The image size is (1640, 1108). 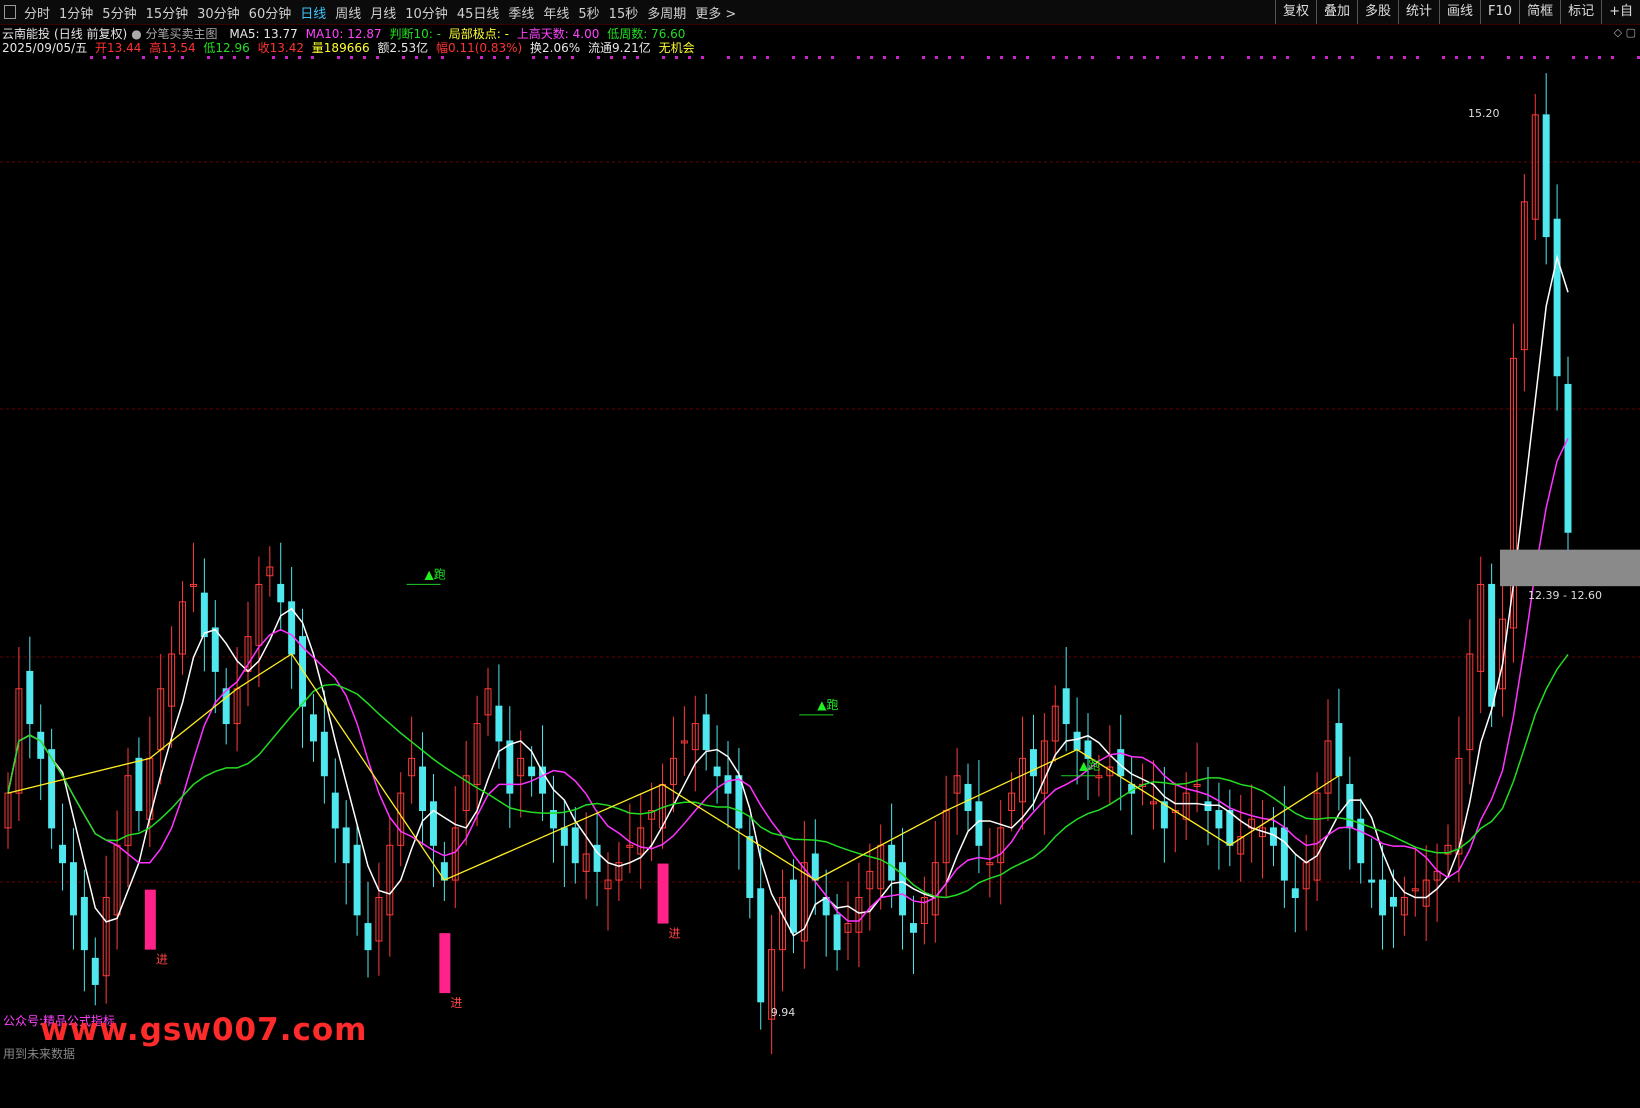 What do you see at coordinates (624, 12) in the screenshot?
I see `period-tab: 15秒` at bounding box center [624, 12].